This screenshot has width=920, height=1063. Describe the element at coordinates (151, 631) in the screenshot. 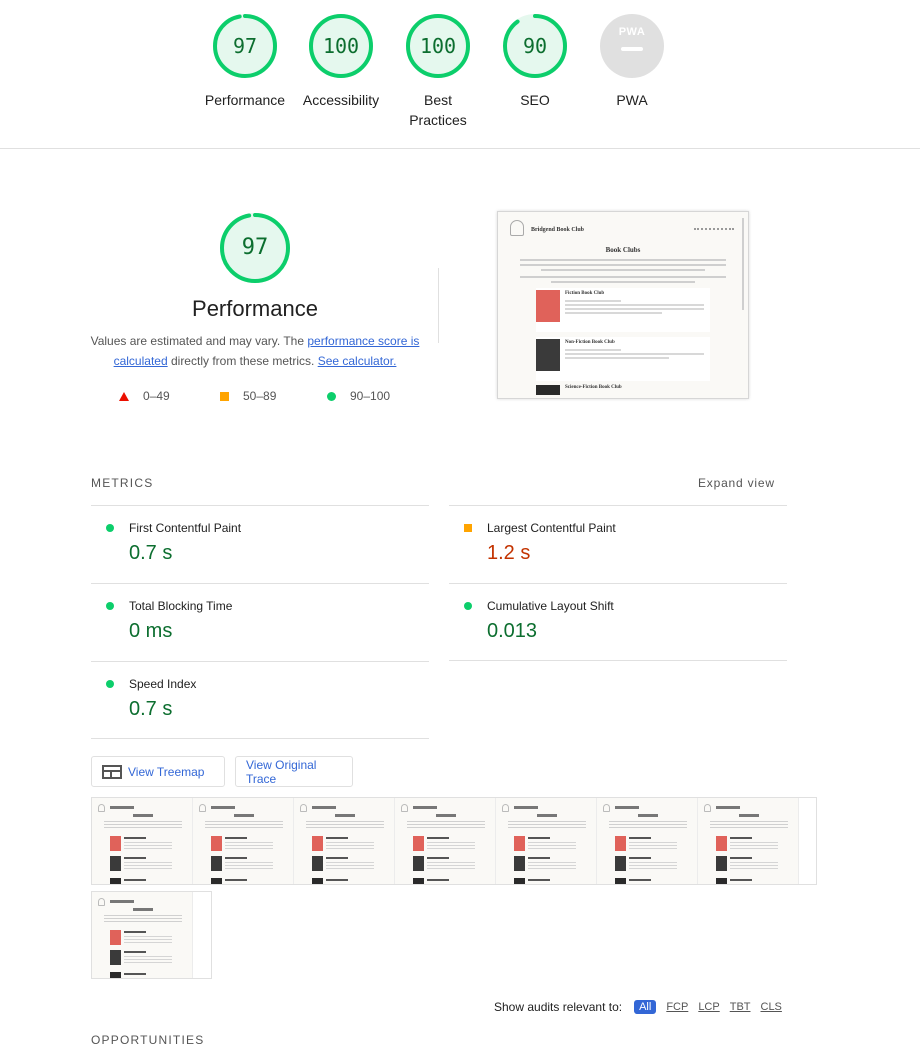

I see `metric-value: 0 ms` at that location.